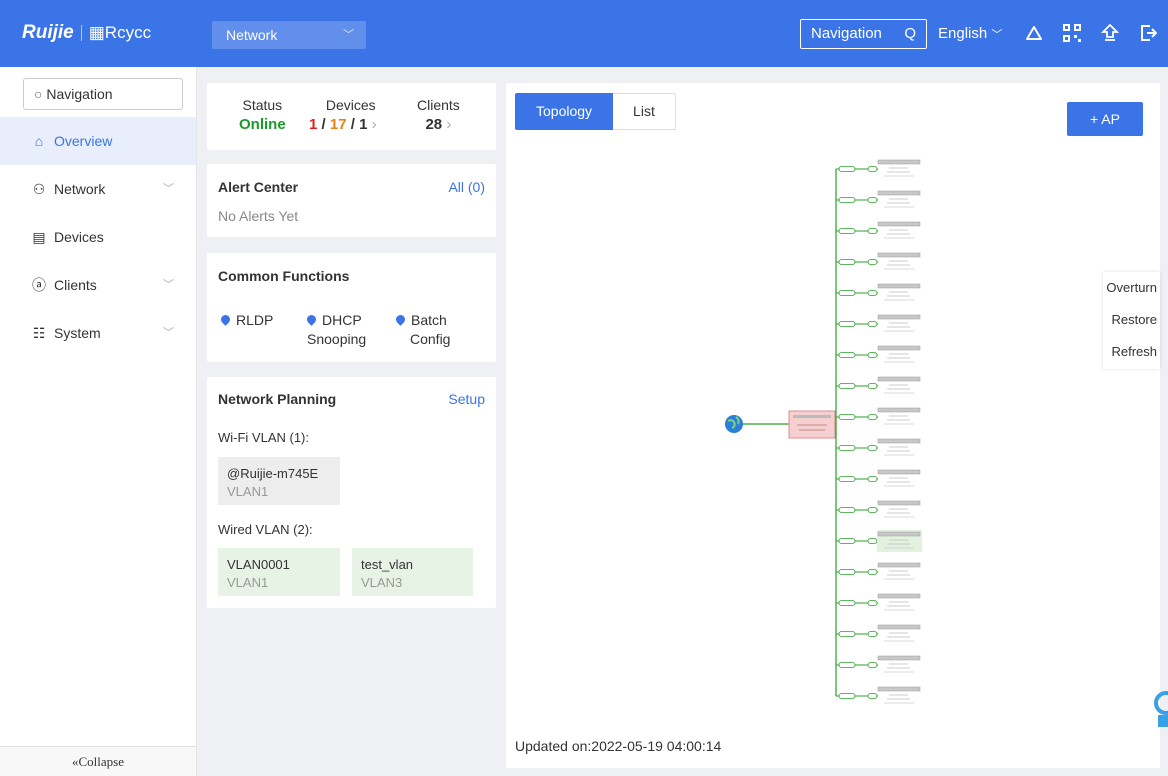 The image size is (1168, 776). I want to click on chevron-right-icon: ›, so click(449, 124).